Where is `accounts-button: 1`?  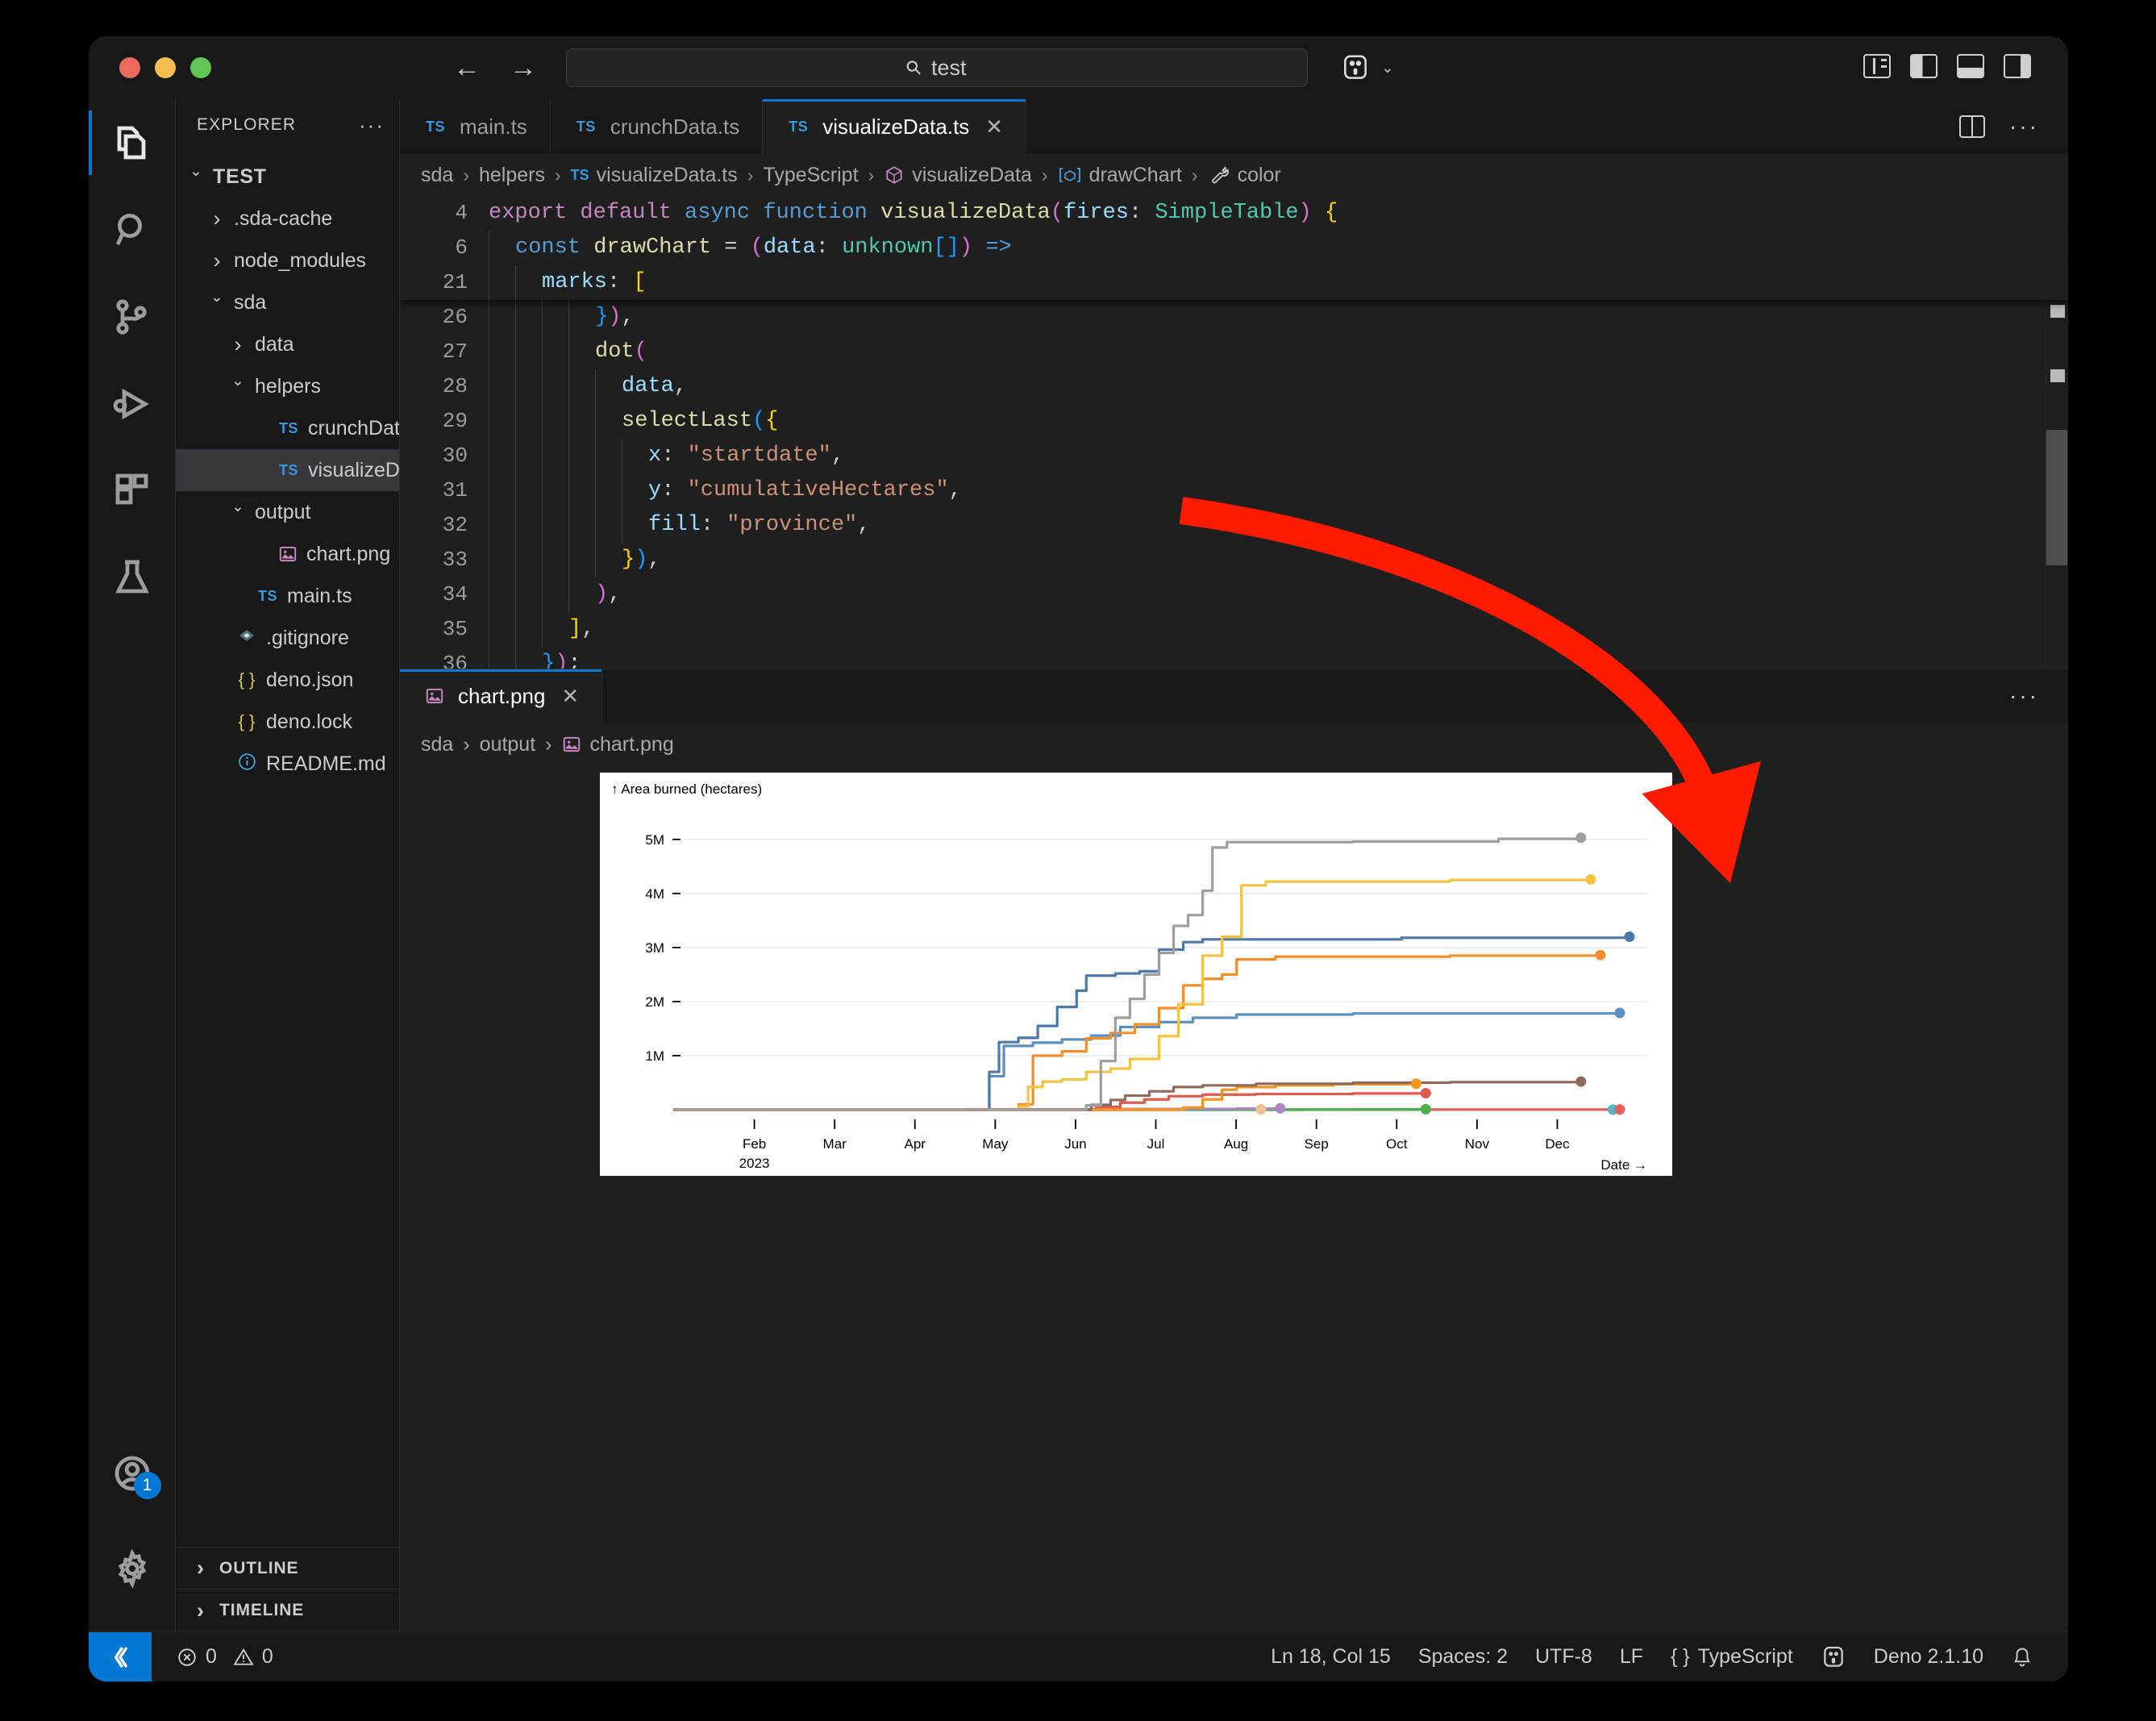 accounts-button: 1 is located at coordinates (132, 1474).